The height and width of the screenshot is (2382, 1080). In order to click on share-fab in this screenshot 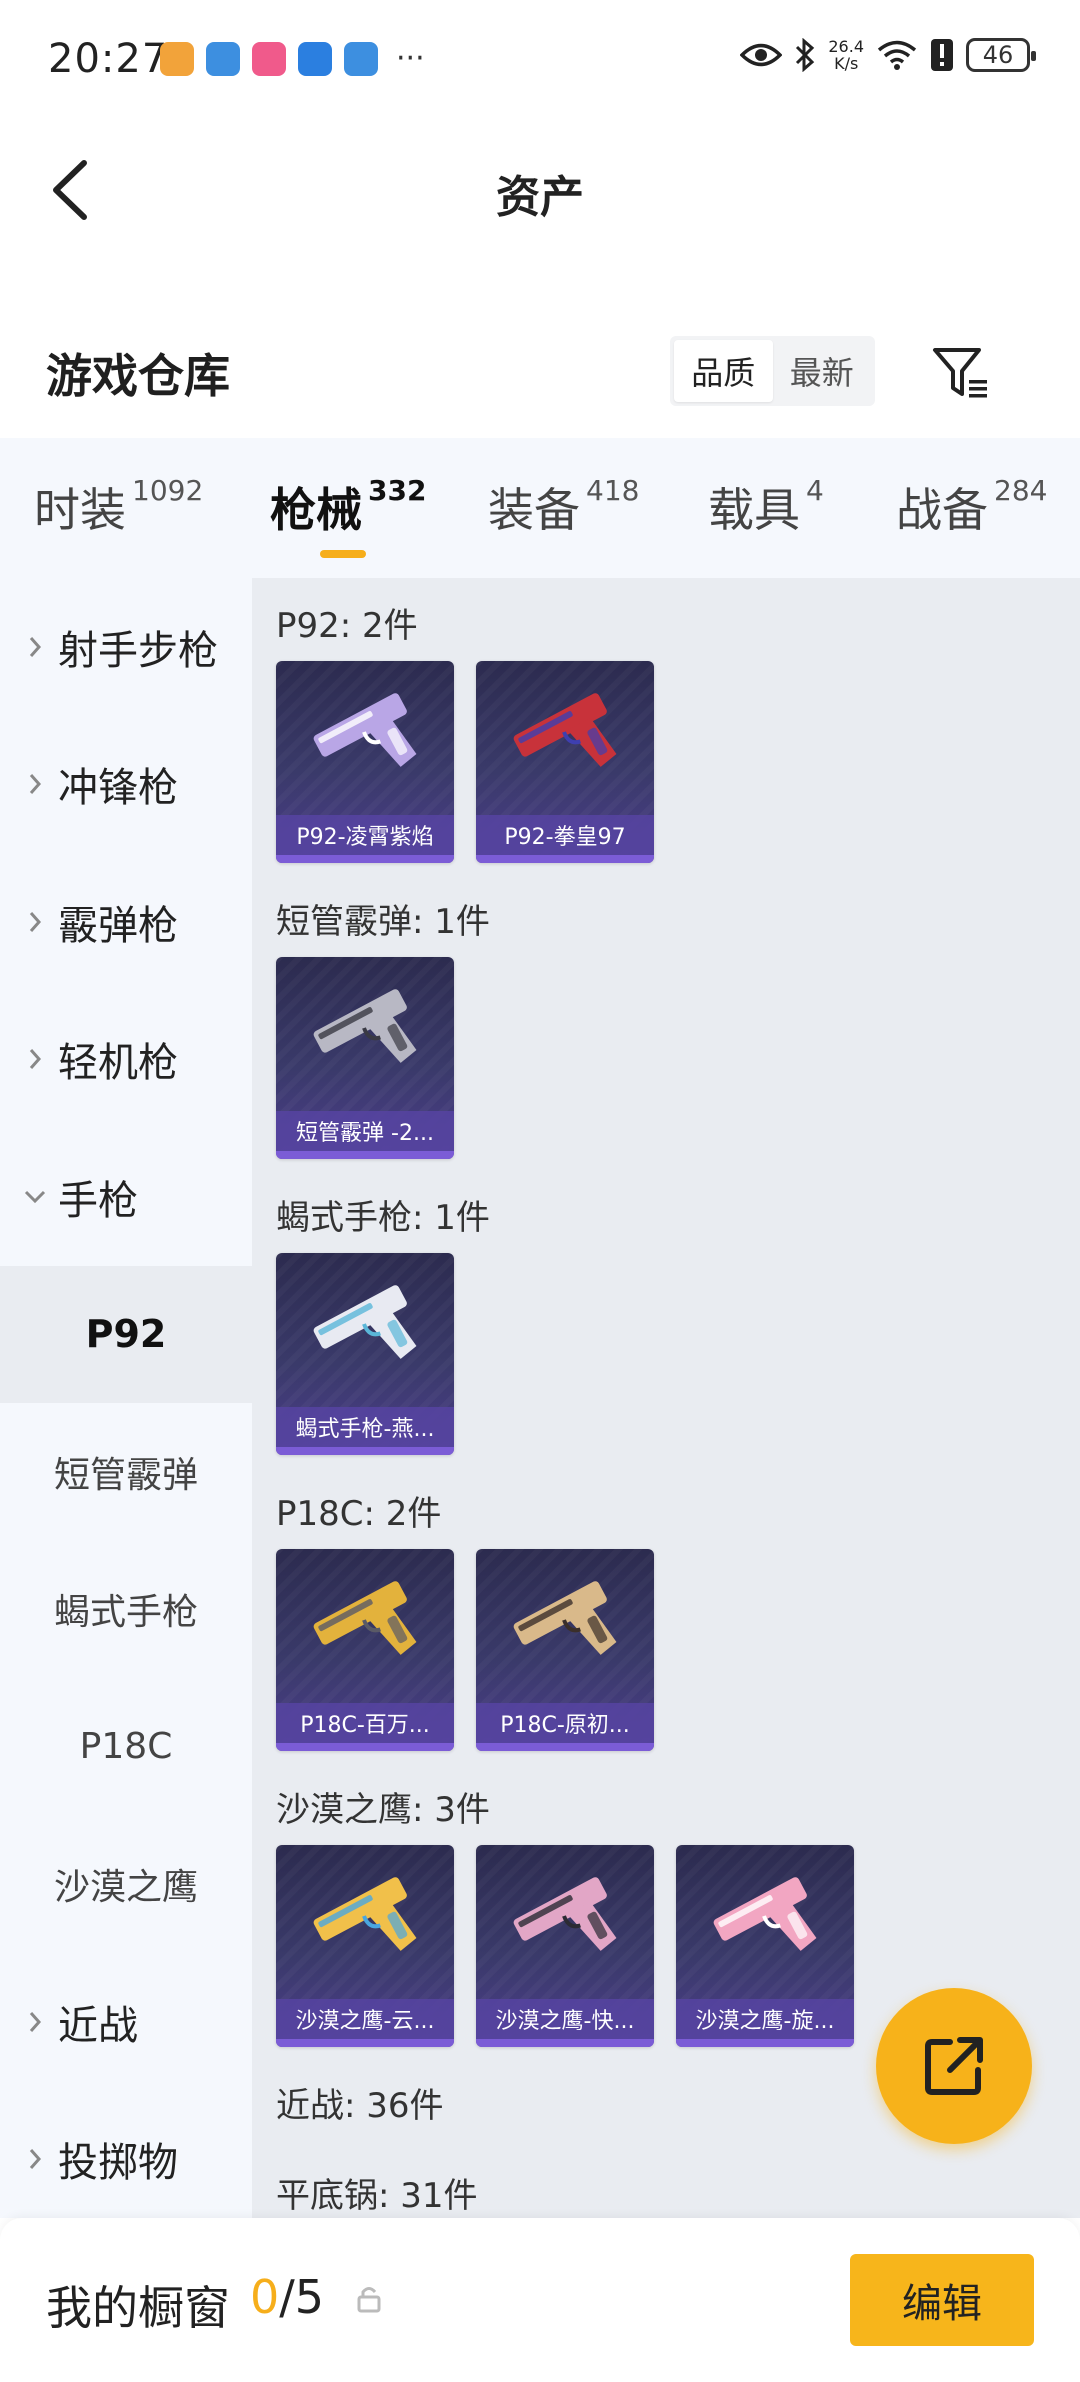, I will do `click(954, 2066)`.